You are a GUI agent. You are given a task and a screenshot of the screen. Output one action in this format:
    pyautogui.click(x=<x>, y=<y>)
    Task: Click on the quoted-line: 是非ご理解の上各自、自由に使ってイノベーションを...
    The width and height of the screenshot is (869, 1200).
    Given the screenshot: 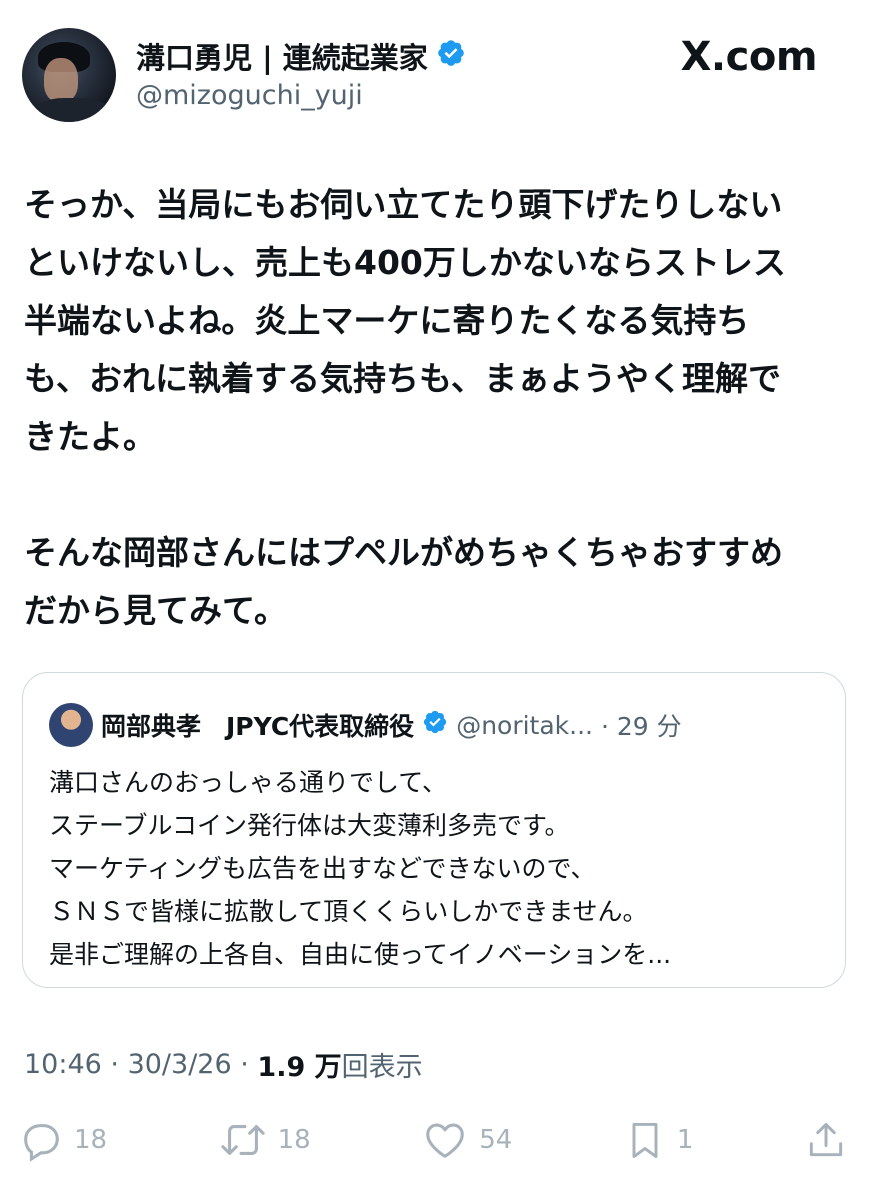 What is the action you would take?
    pyautogui.click(x=360, y=954)
    